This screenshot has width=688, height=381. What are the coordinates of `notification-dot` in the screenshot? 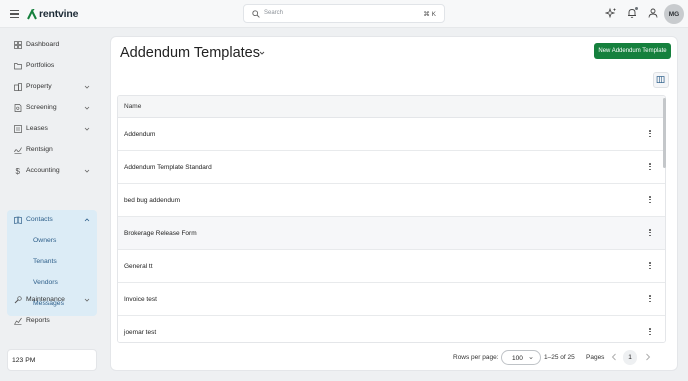 It's located at (636, 8).